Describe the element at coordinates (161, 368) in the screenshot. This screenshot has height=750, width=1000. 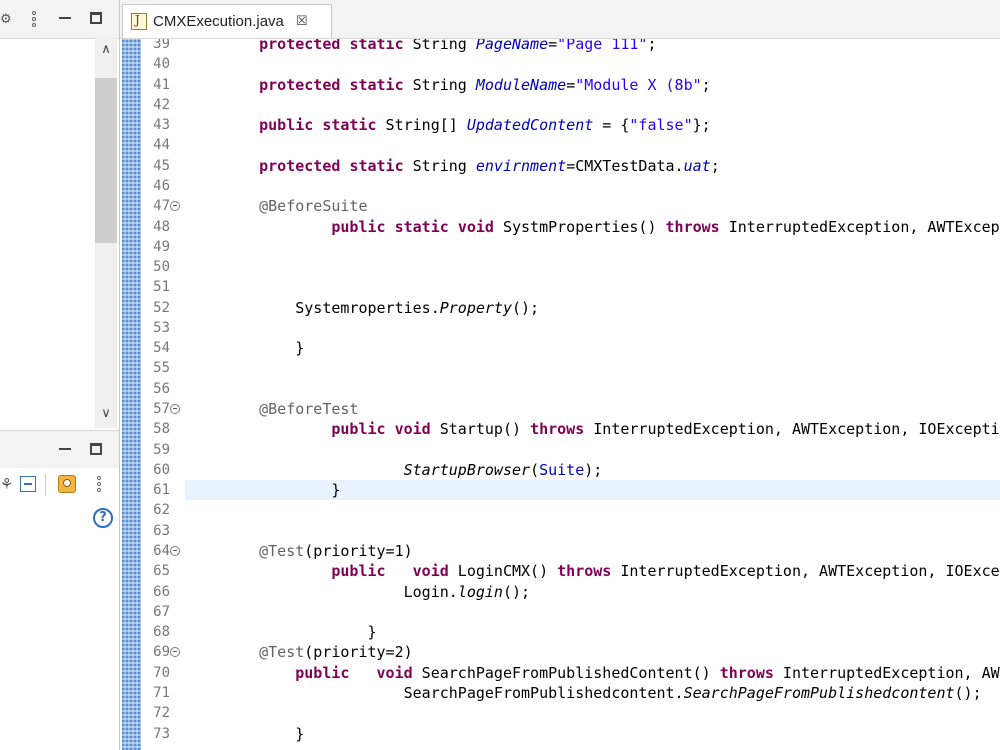
I see `line-number: 55` at that location.